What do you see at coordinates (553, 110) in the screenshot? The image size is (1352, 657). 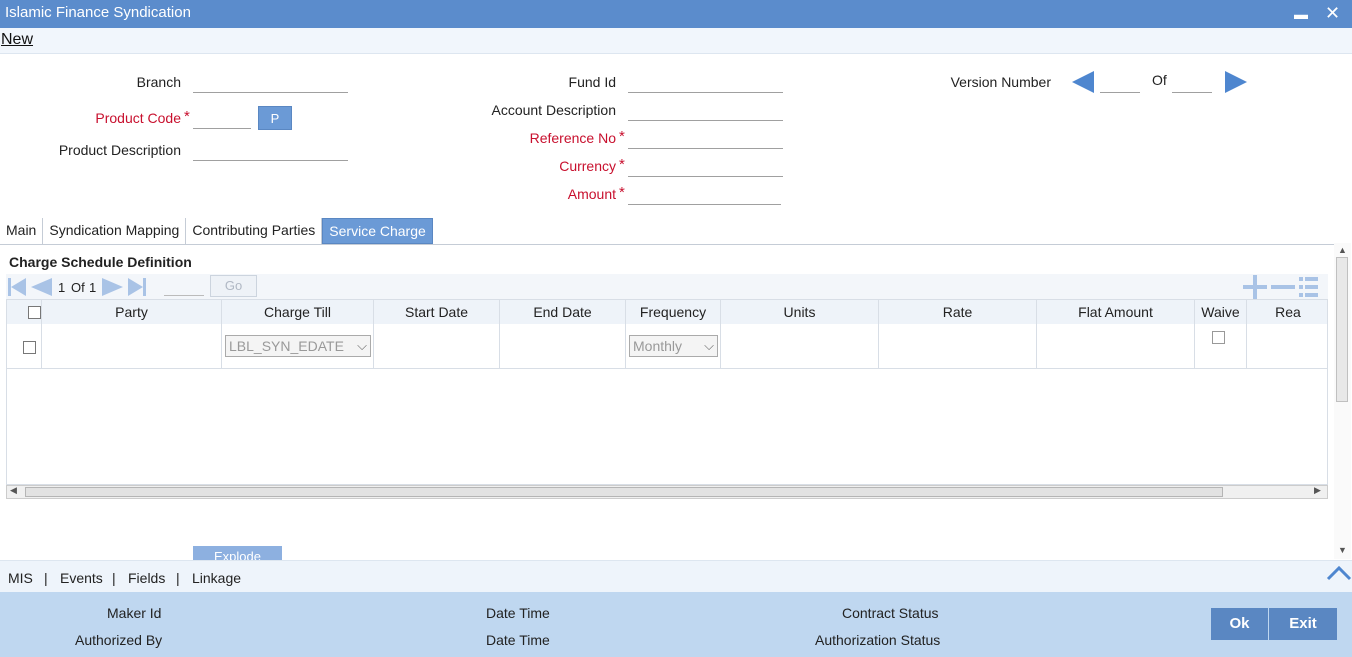 I see `account-description-label: Account Description` at bounding box center [553, 110].